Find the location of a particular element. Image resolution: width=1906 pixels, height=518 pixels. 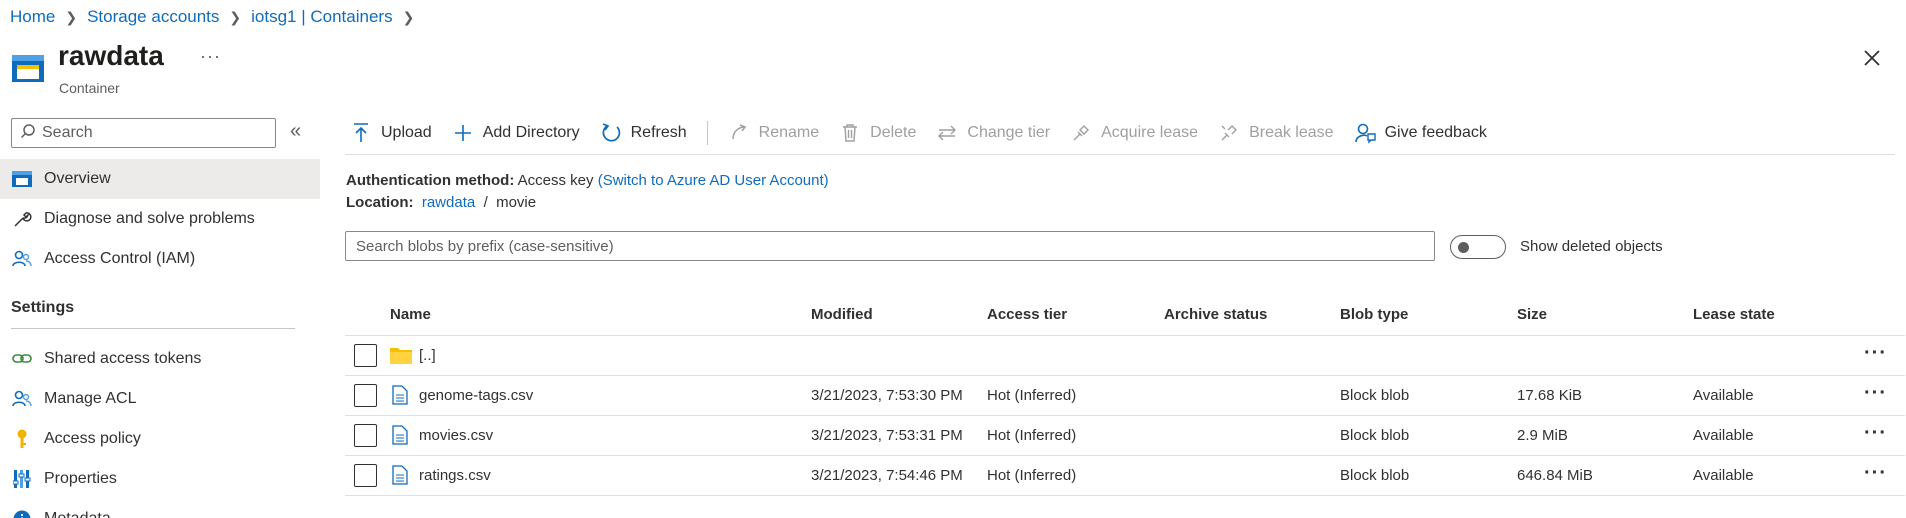

give-feedback-button: Give feedback is located at coordinates (1420, 133).